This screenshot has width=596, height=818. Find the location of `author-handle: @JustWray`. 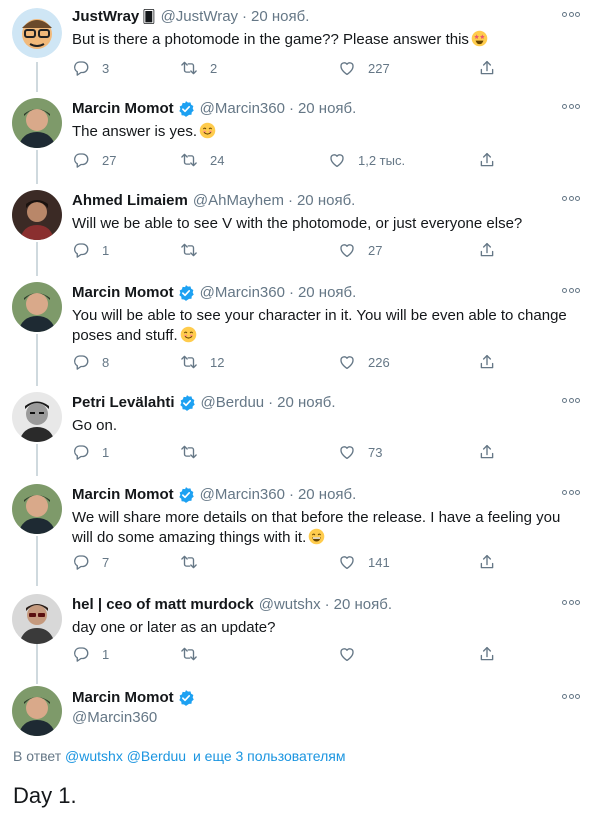

author-handle: @JustWray is located at coordinates (199, 17).